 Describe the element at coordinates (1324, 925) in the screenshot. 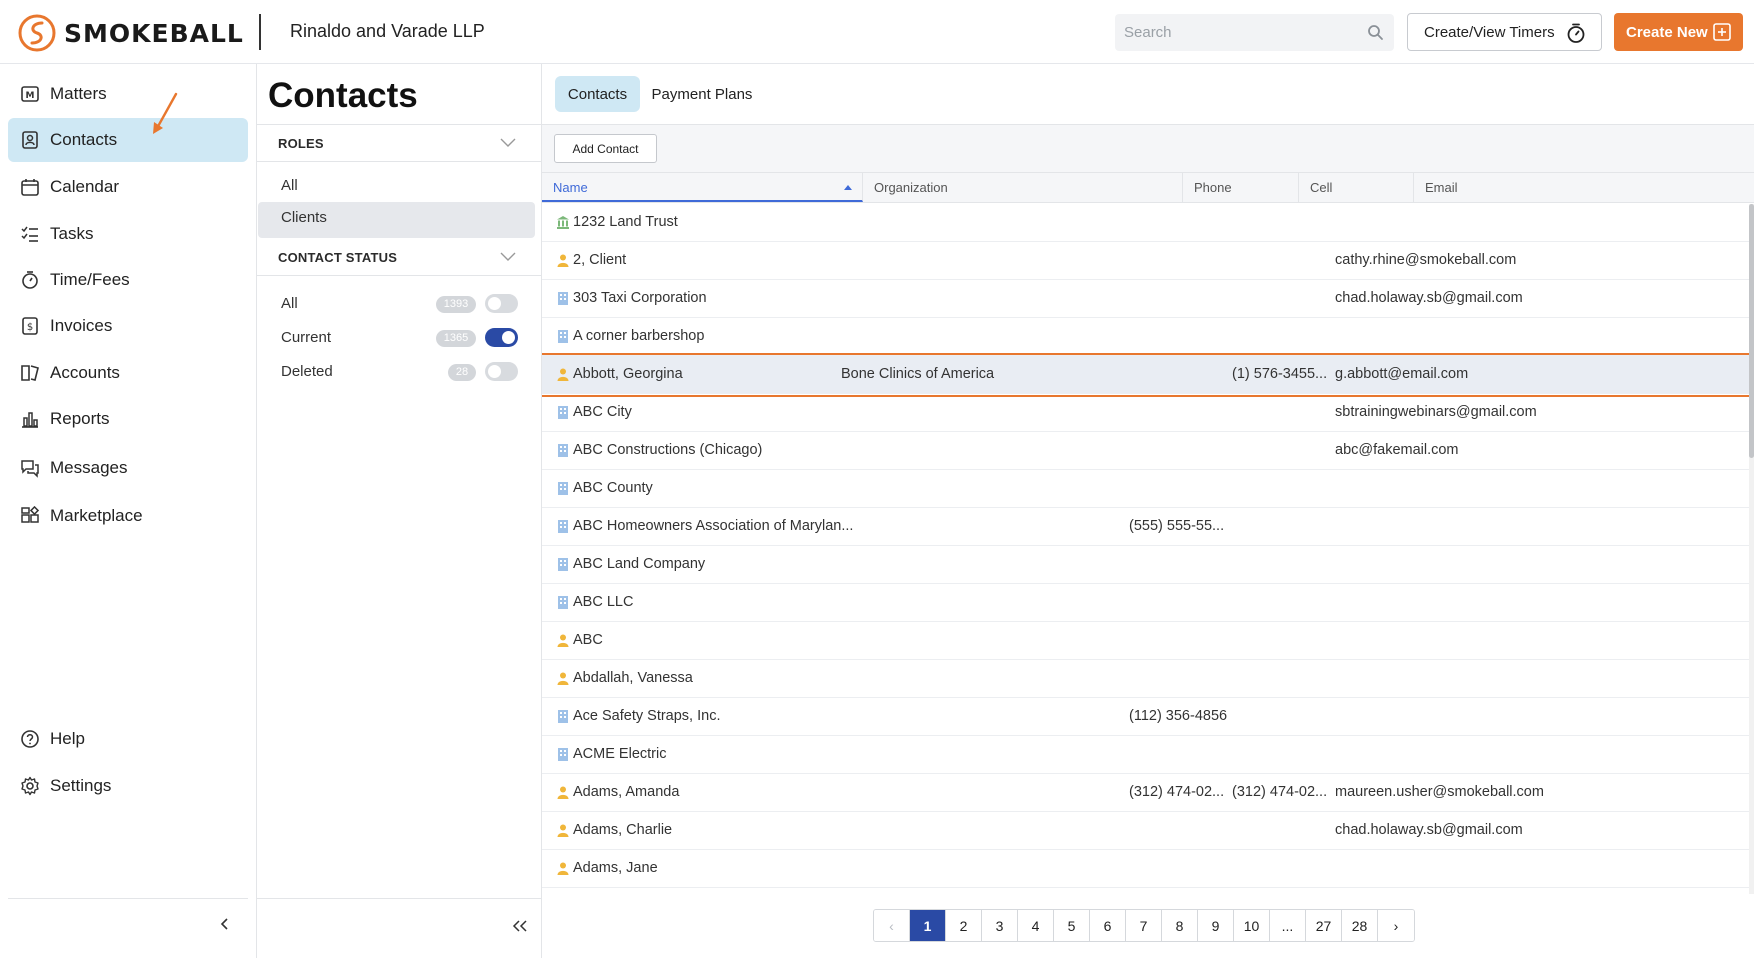

I see `pagination-page-27: 27` at that location.